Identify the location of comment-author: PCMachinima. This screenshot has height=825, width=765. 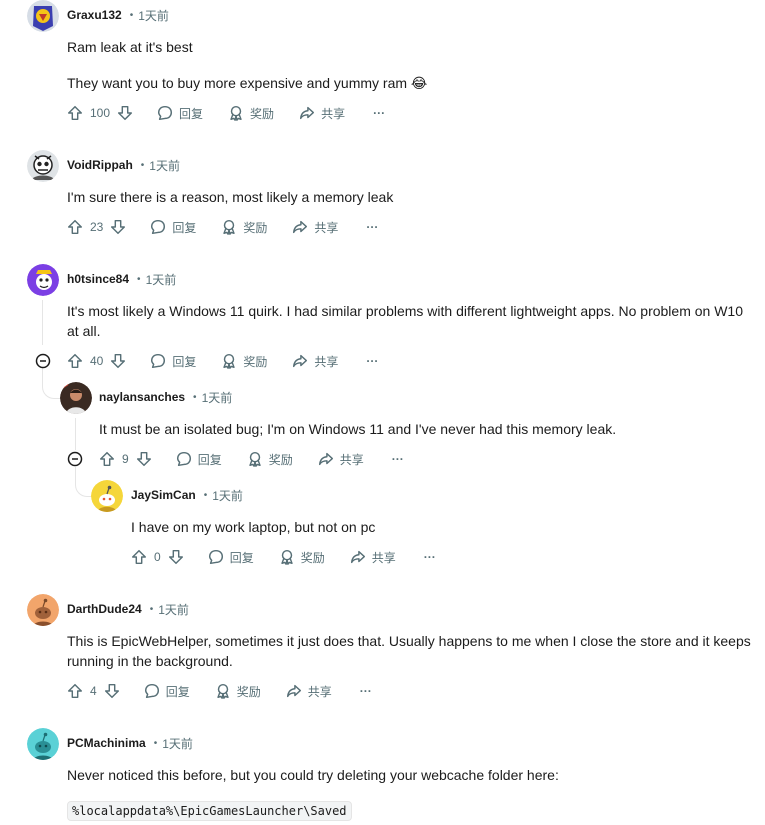
(106, 743).